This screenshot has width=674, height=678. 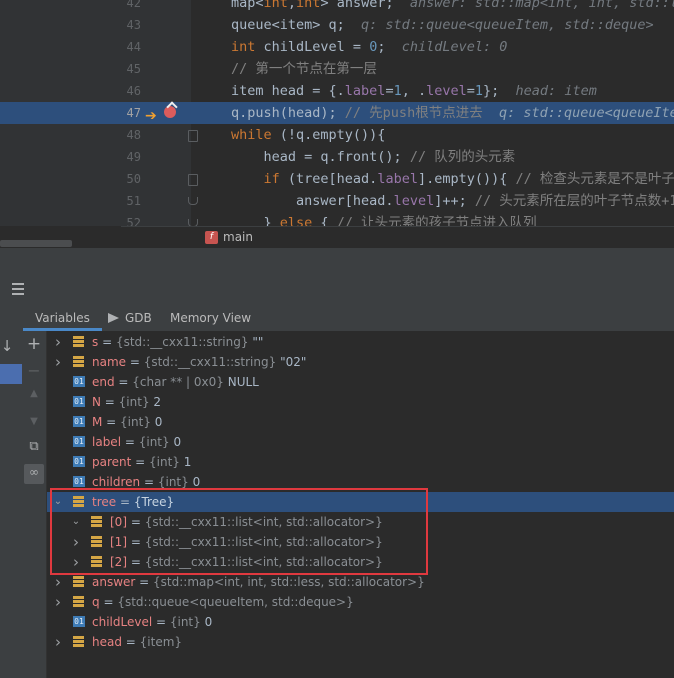 I want to click on line-number: 45, so click(x=131, y=69).